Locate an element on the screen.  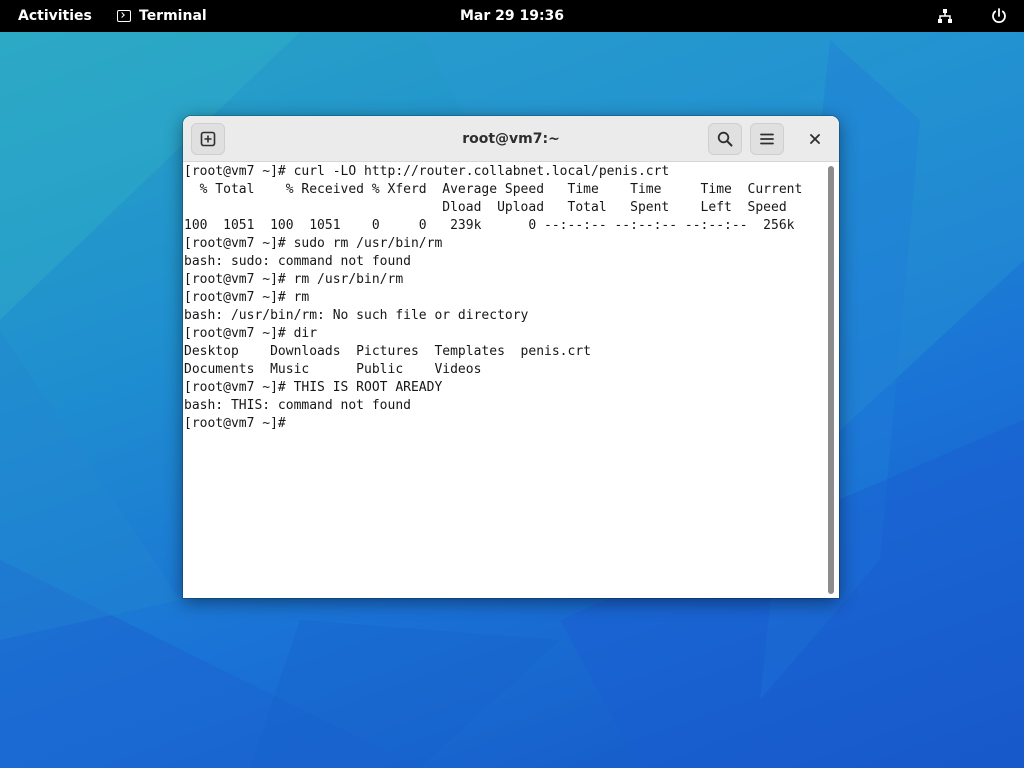
terminal-icon is located at coordinates (124, 16).